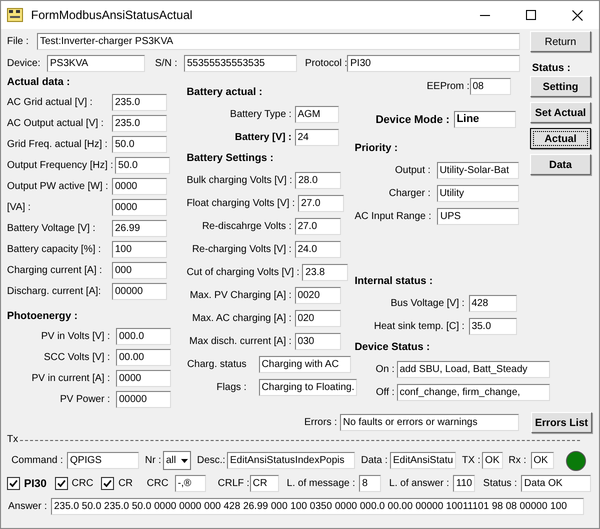 The width and height of the screenshot is (600, 529). What do you see at coordinates (240, 295) in the screenshot?
I see `field-label: Max. PV Charging [A] :` at bounding box center [240, 295].